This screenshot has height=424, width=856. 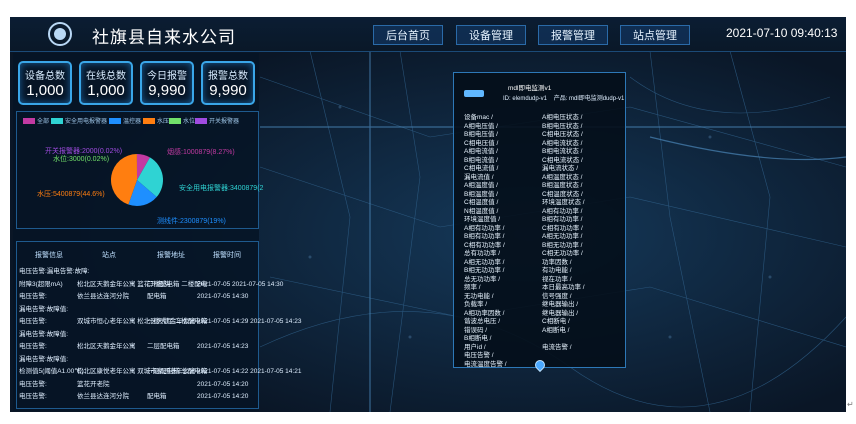 I want to click on stat-online-total: 在线总数 1,000, so click(x=106, y=83).